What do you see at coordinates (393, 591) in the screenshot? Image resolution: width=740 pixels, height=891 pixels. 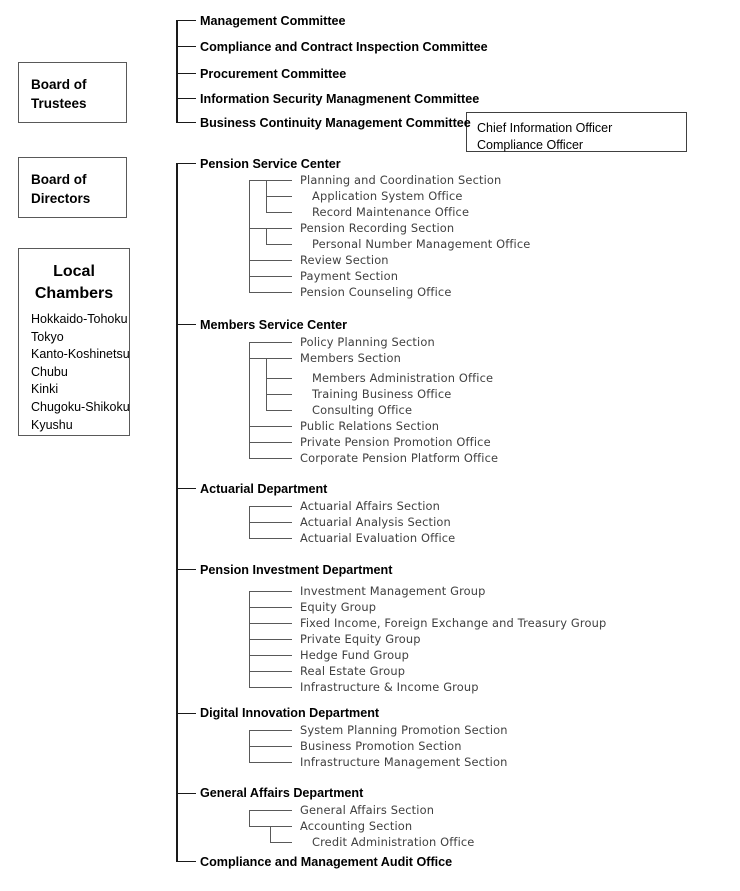 I see `group-investment-management: Investment Management Group` at bounding box center [393, 591].